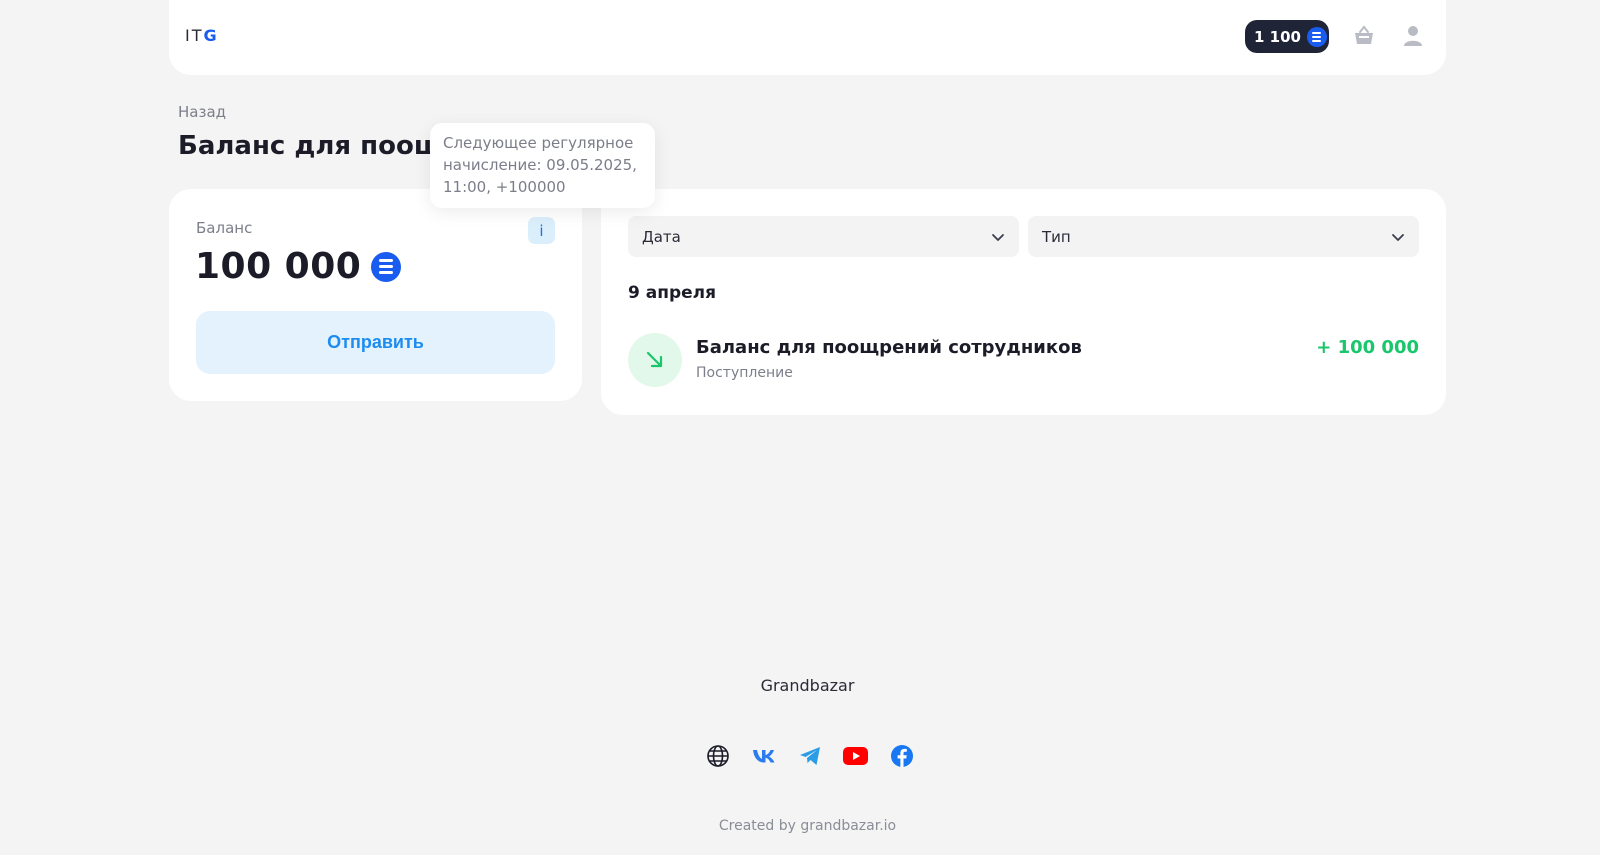 Image resolution: width=1600 pixels, height=855 pixels. I want to click on type-filter-label: Тип, so click(1056, 236).